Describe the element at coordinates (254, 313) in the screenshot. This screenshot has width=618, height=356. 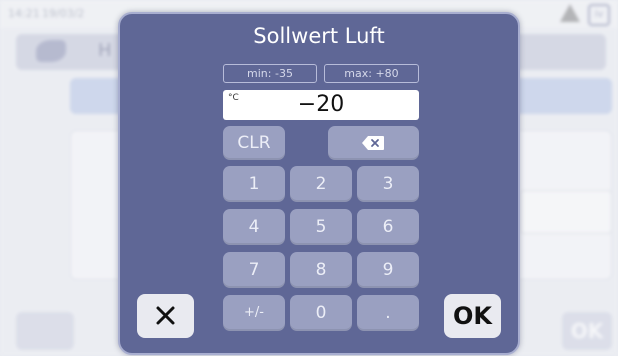
I see `key-plus-minus: +/-` at that location.